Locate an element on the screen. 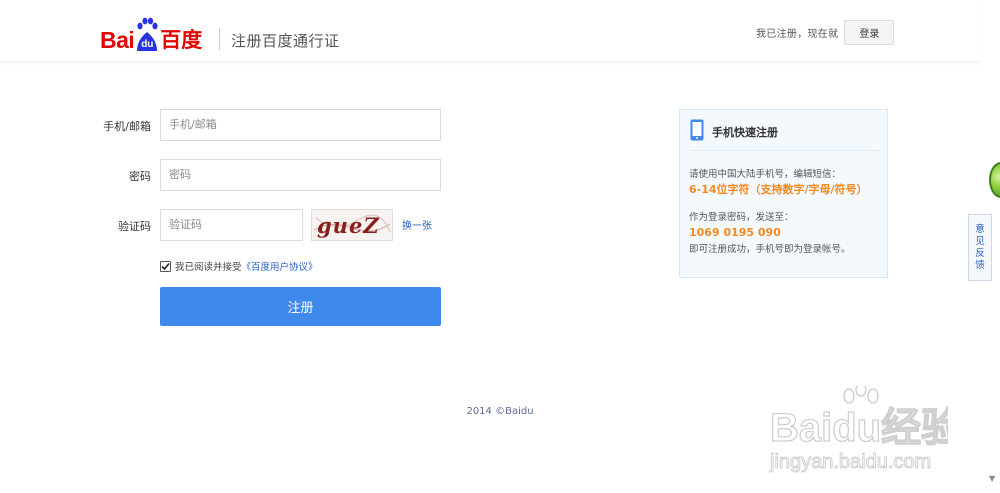 This screenshot has height=493, width=1000. phone-email-label: 手机/邮箱 is located at coordinates (127, 126).